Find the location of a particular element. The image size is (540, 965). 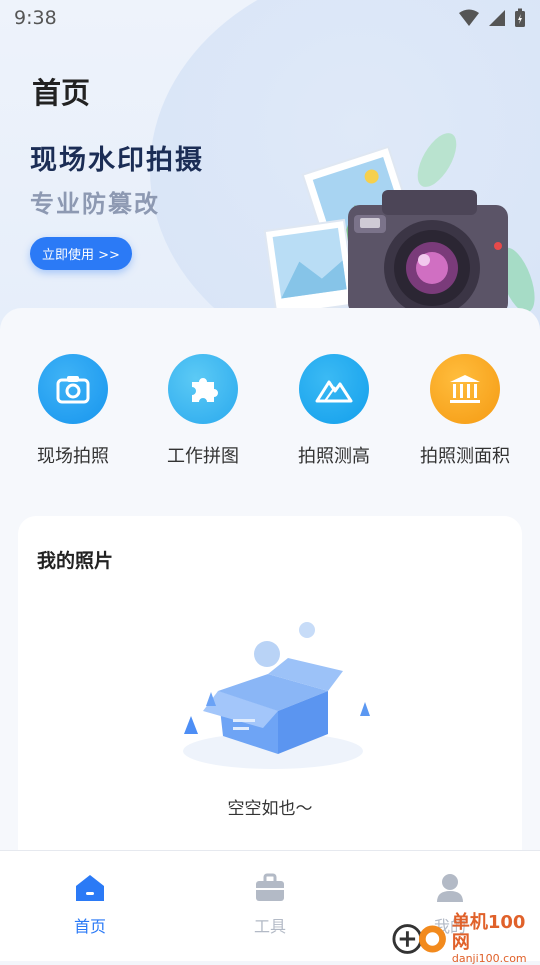

nav-item-home: 首页 is located at coordinates (90, 905).